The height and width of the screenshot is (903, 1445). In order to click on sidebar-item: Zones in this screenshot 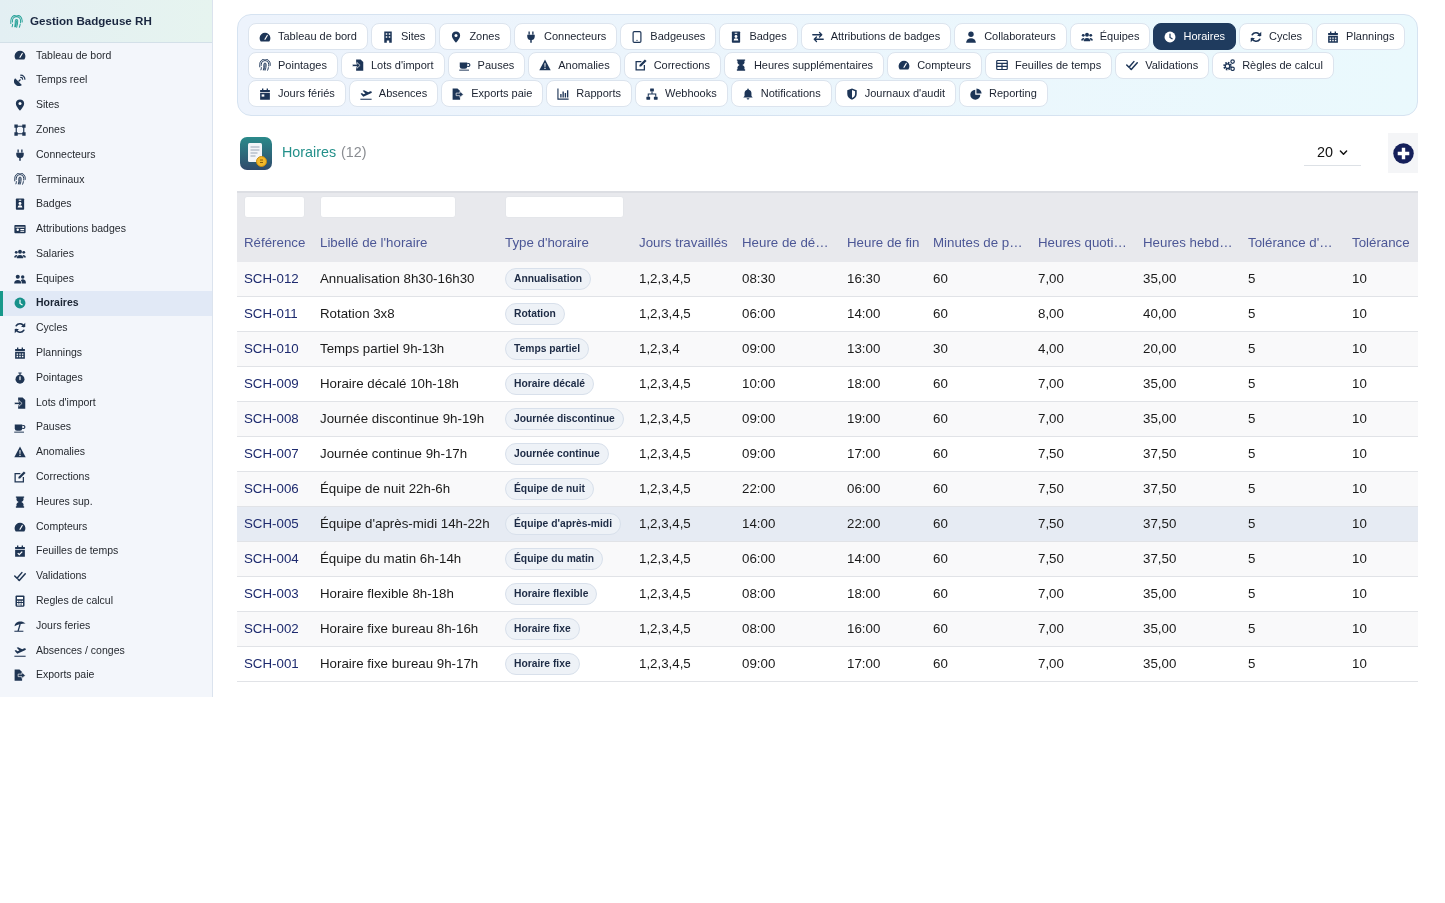, I will do `click(106, 130)`.